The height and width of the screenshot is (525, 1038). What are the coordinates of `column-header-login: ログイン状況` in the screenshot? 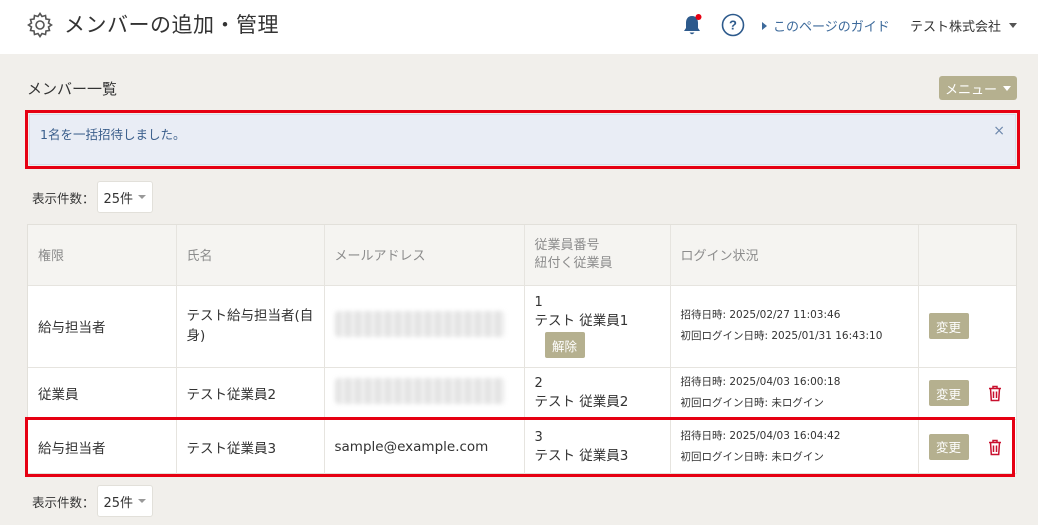 It's located at (794, 255).